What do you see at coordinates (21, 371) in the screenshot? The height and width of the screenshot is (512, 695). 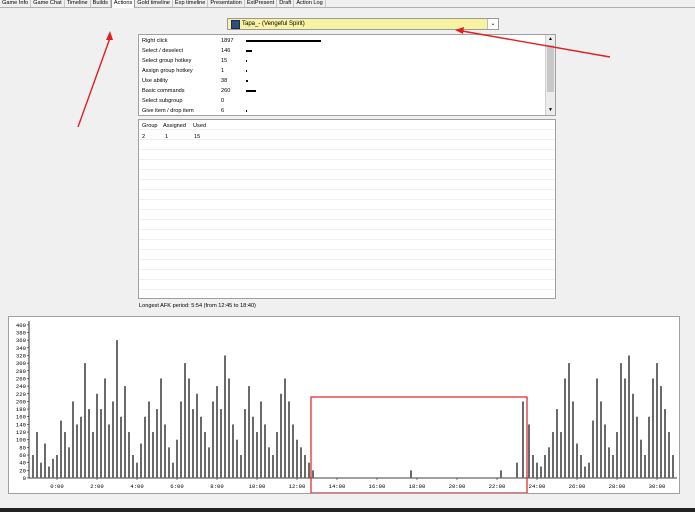 I see `y-tick-label: 280` at bounding box center [21, 371].